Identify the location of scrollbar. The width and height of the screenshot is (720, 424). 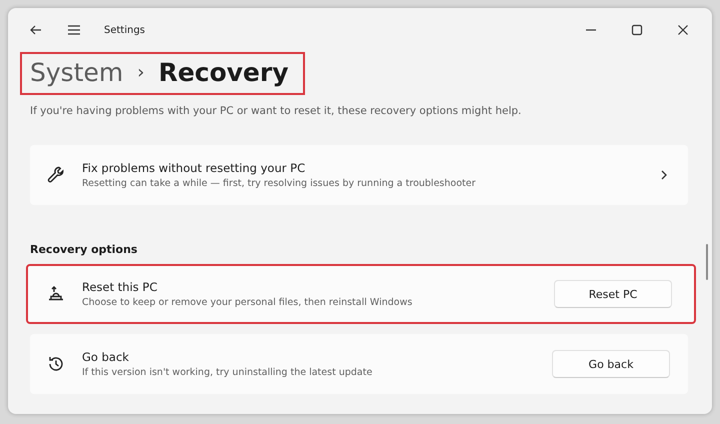
(707, 262).